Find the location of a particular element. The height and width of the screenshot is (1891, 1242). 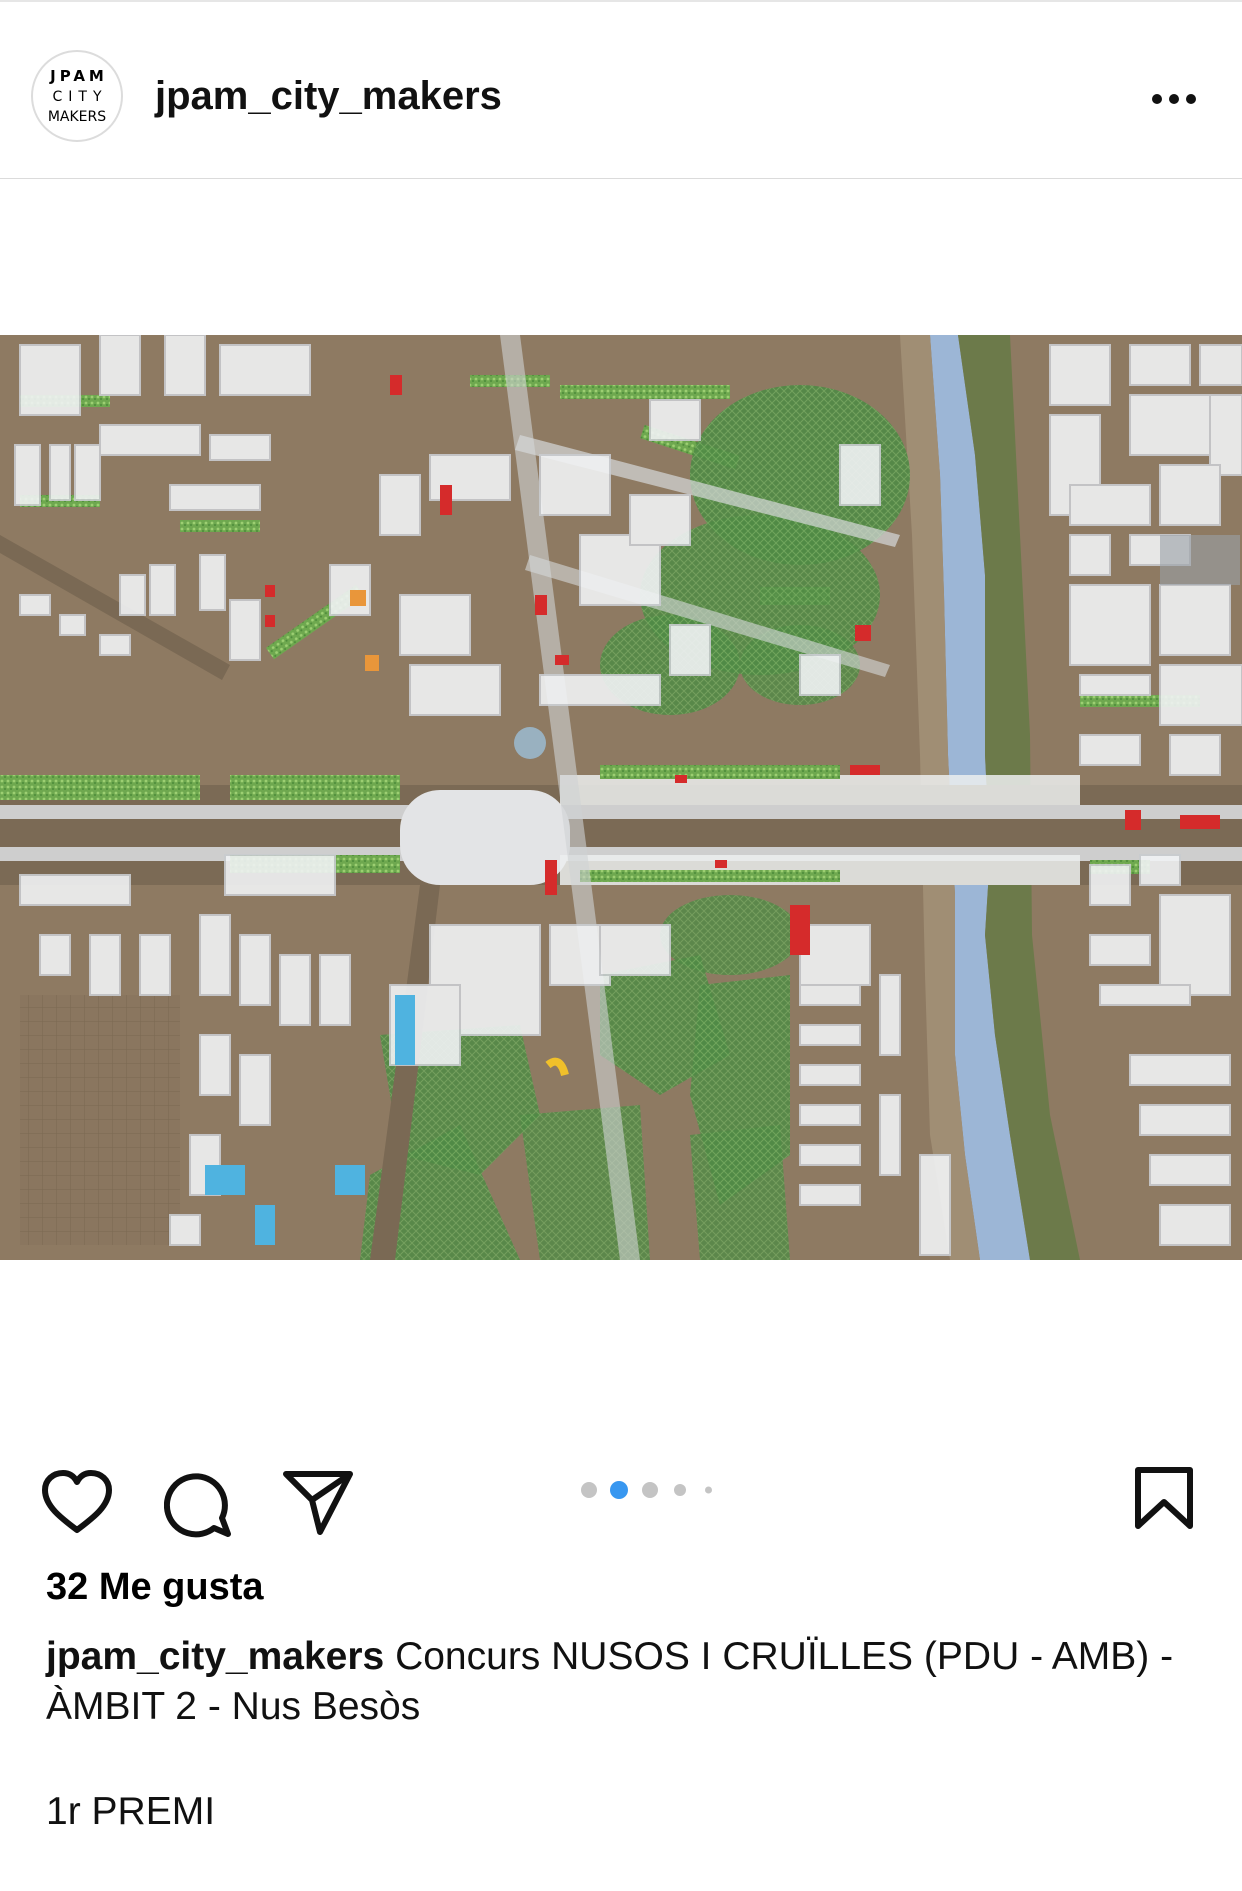

carousel-dot-active is located at coordinates (619, 1490).